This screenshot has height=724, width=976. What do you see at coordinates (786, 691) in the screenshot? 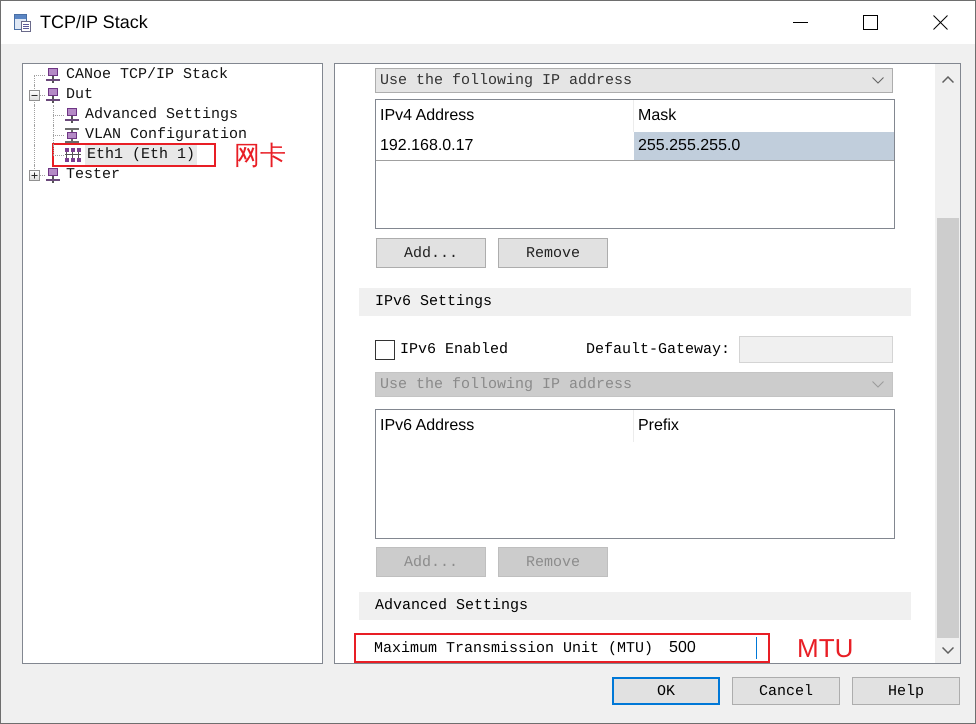
I see `cancel-button: Cancel` at bounding box center [786, 691].